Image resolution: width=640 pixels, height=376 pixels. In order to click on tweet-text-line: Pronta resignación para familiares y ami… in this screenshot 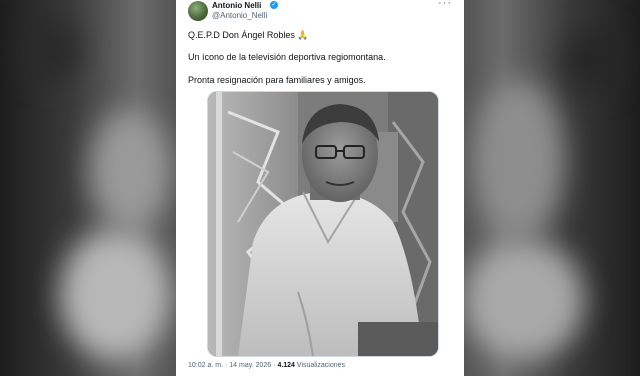, I will do `click(277, 80)`.